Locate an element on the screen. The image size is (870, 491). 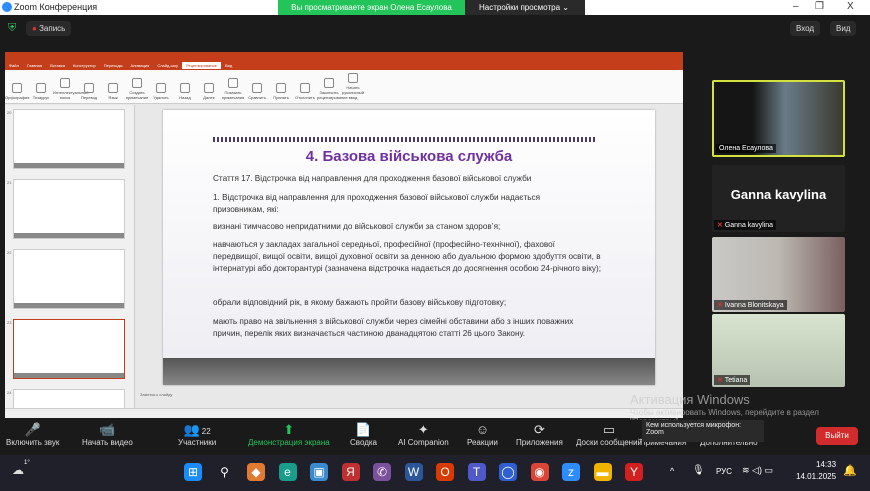
thumbnail-number: 24 is located at coordinates (9, 392).